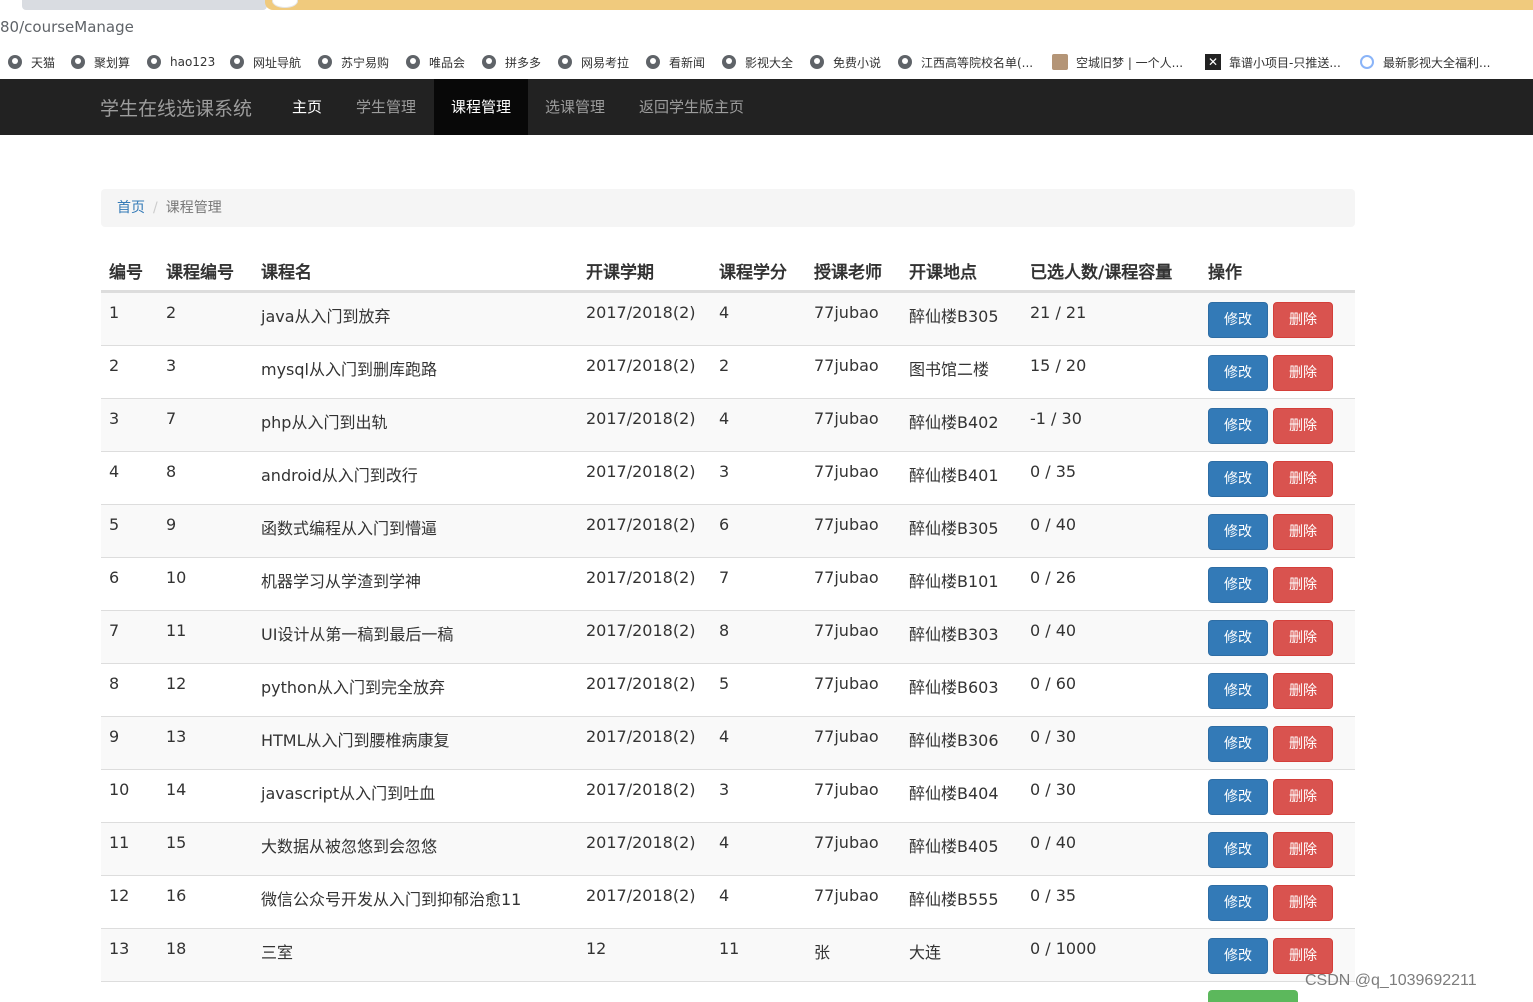  I want to click on bookmark-item: 免费小说, so click(845, 62).